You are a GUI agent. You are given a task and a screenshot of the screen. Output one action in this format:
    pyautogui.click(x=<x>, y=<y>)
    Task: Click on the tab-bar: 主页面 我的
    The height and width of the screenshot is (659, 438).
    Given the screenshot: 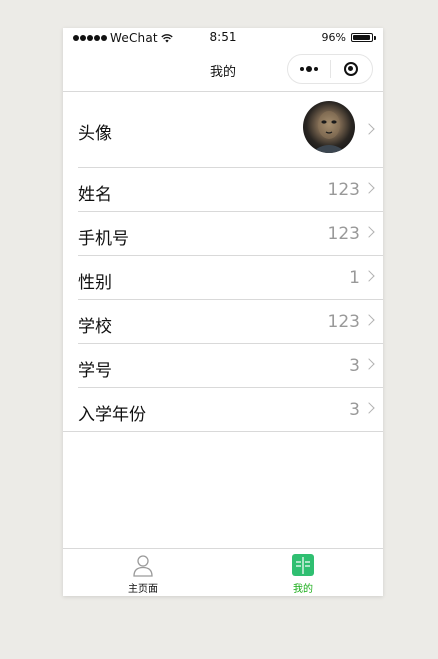 What is the action you would take?
    pyautogui.click(x=223, y=572)
    